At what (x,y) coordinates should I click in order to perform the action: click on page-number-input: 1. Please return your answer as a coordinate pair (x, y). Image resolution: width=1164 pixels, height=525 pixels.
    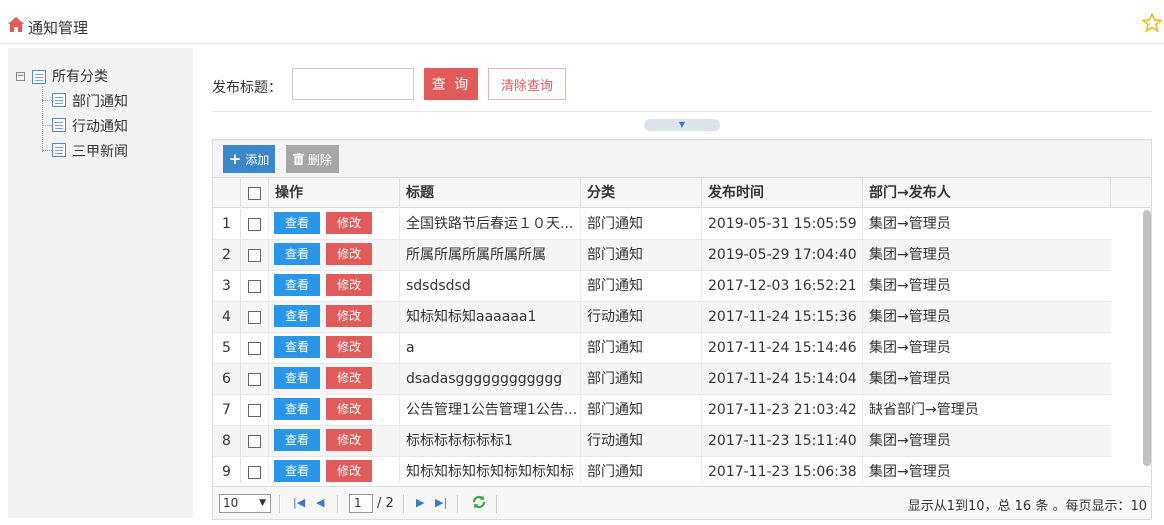
    Looking at the image, I should click on (361, 503).